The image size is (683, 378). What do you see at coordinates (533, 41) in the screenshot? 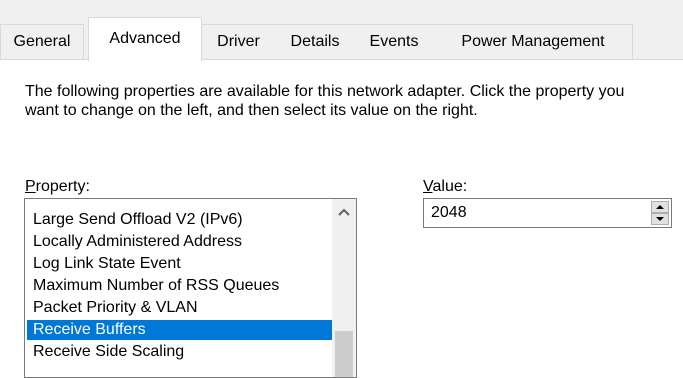
I see `tab-power-management: Power Management` at bounding box center [533, 41].